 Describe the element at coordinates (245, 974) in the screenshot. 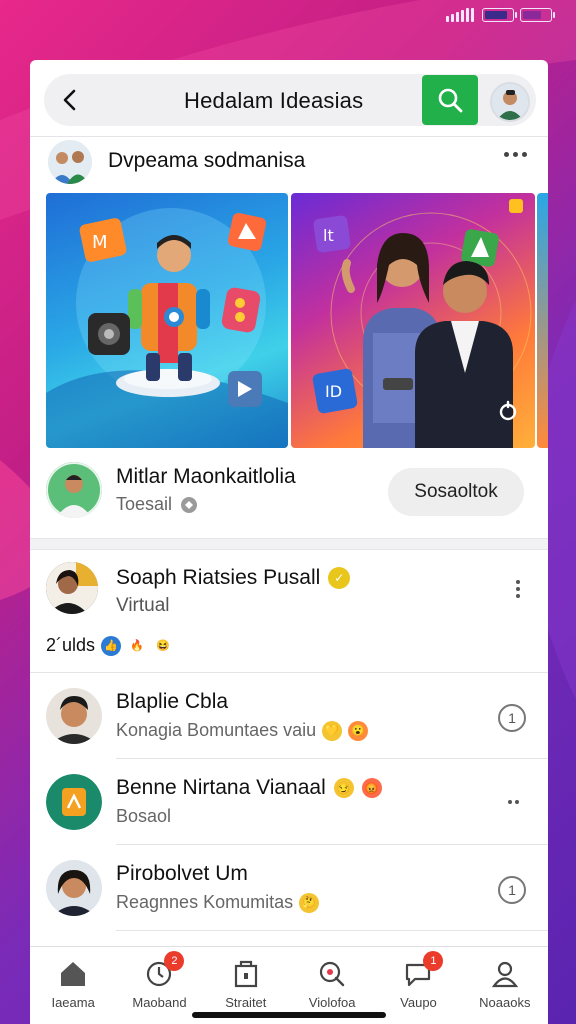

I see `store-icon` at that location.